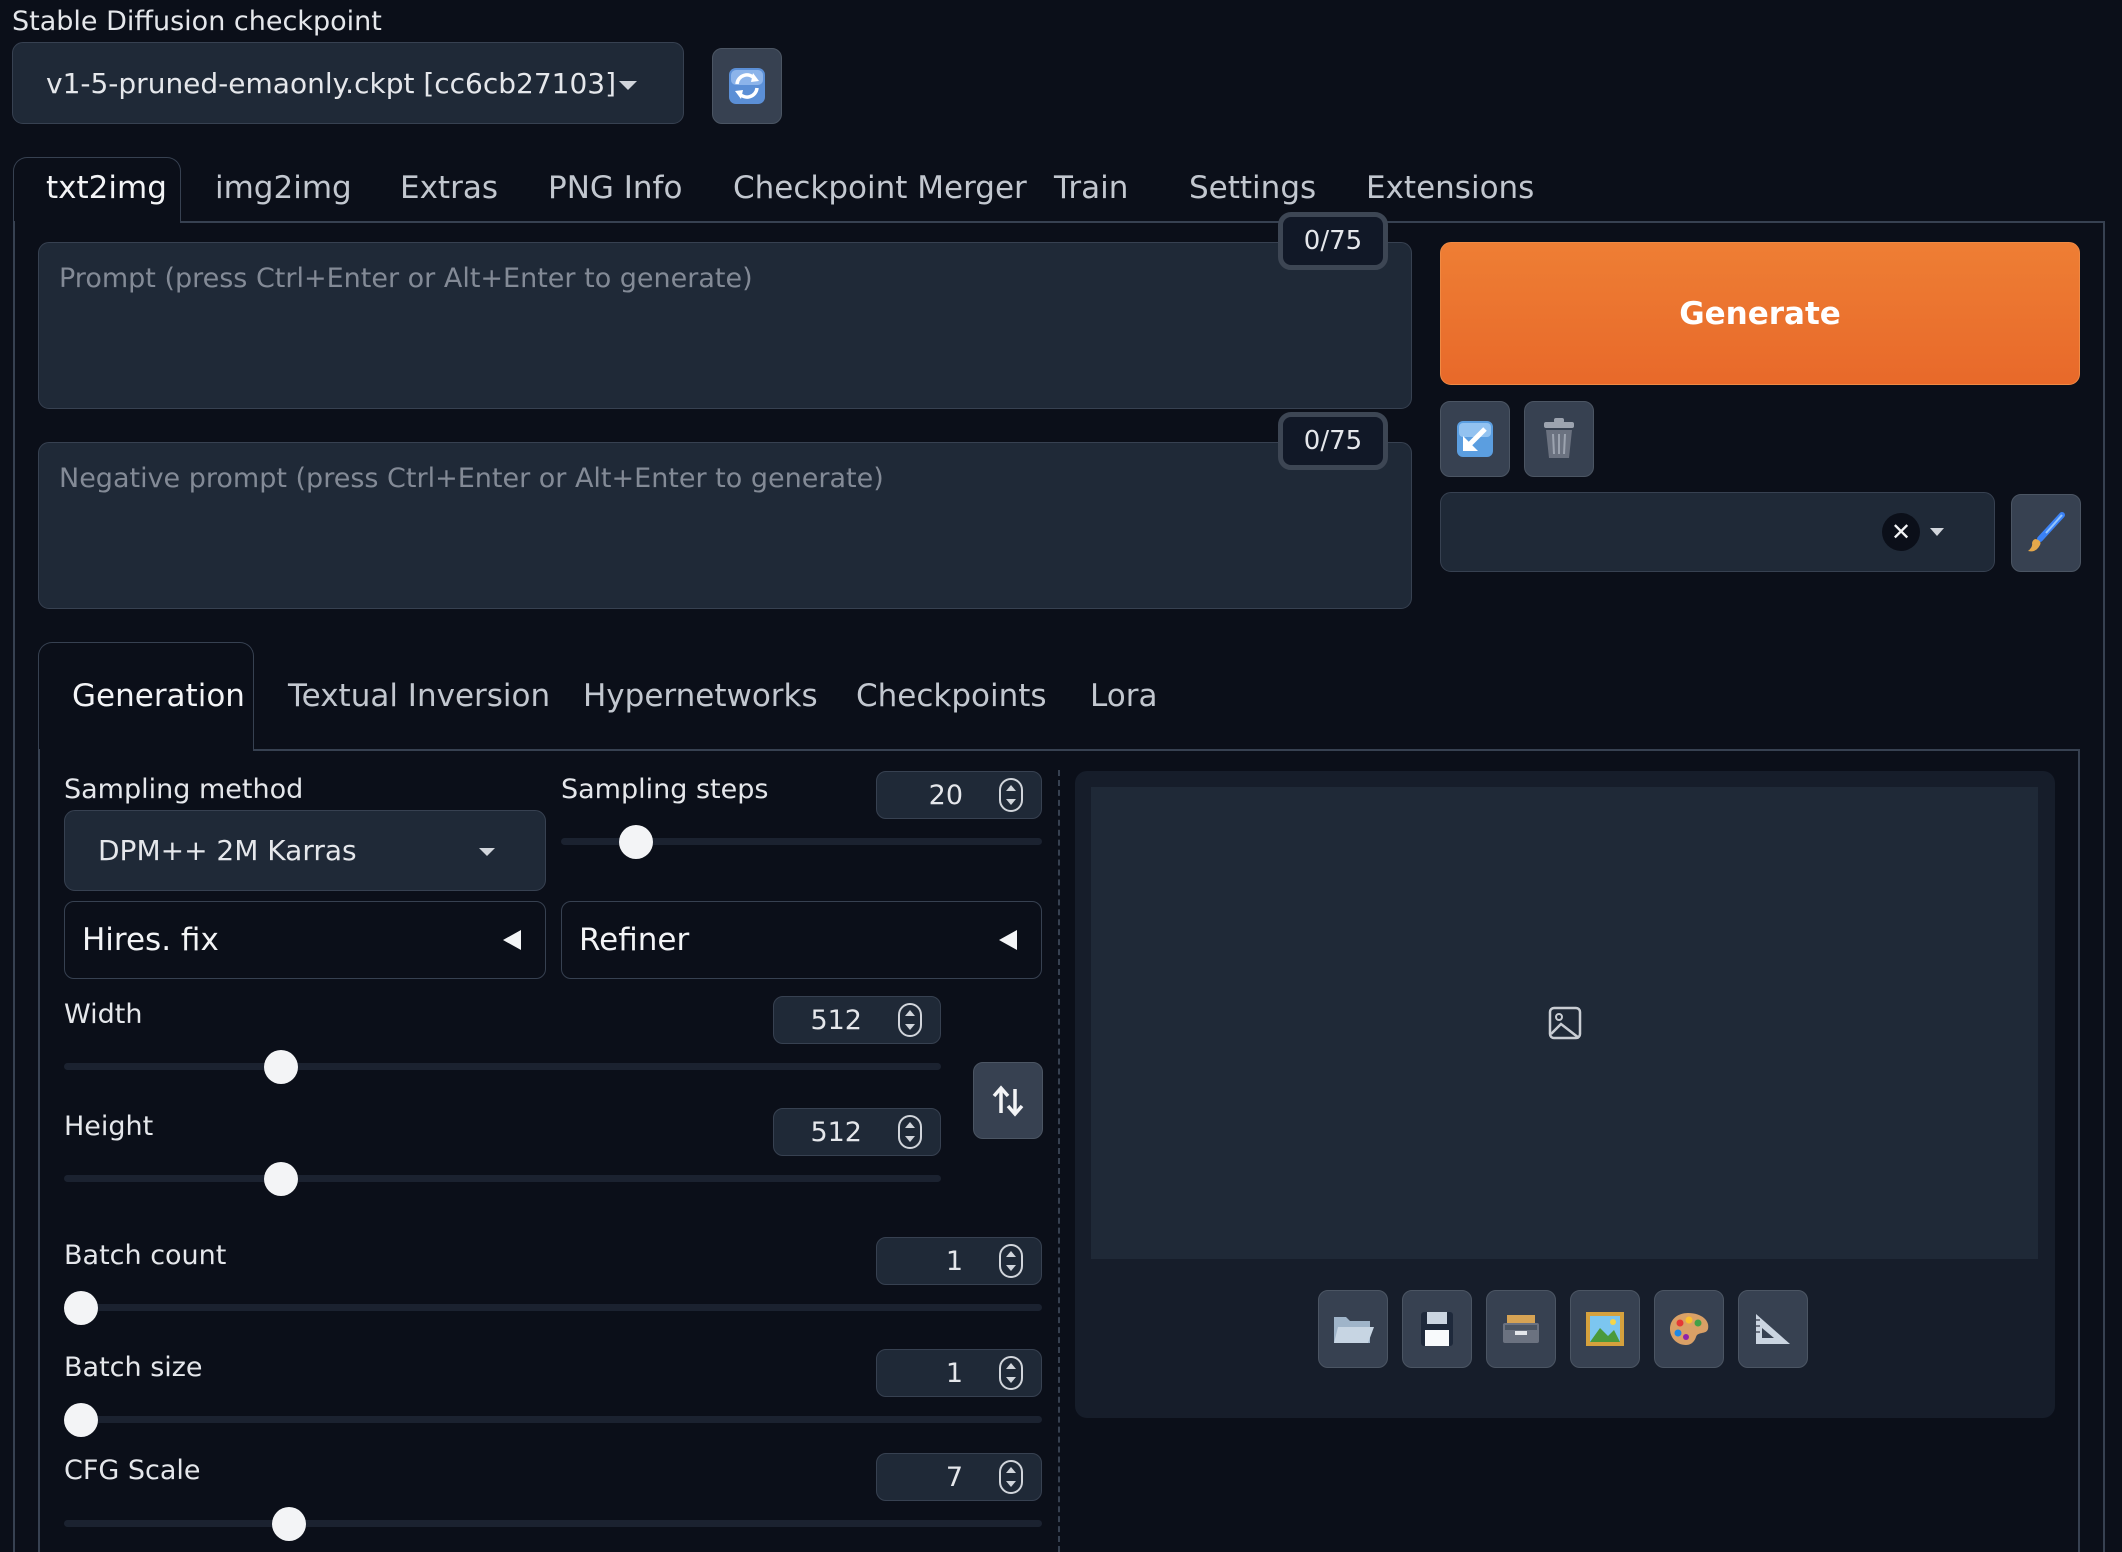 This screenshot has width=2122, height=1552. What do you see at coordinates (132, 1470) in the screenshot?
I see `cfg-scale-label: CFG Scale` at bounding box center [132, 1470].